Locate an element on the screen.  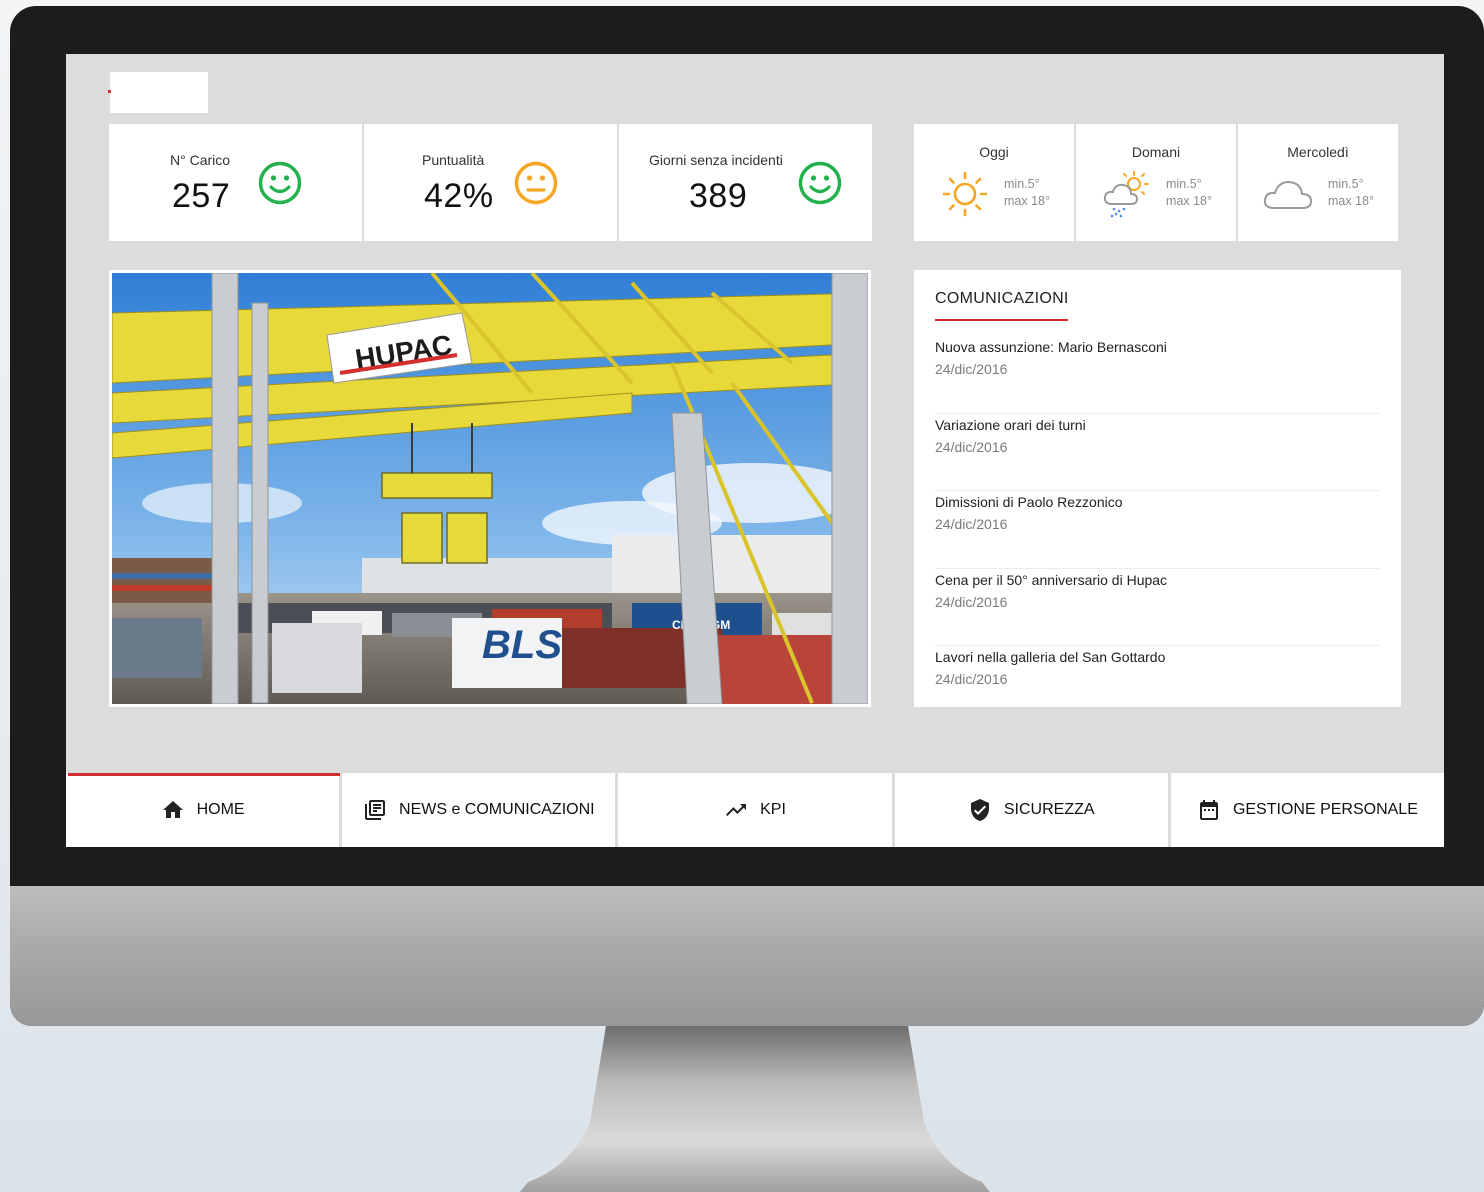
nav-item-home: HOME is located at coordinates (203, 810).